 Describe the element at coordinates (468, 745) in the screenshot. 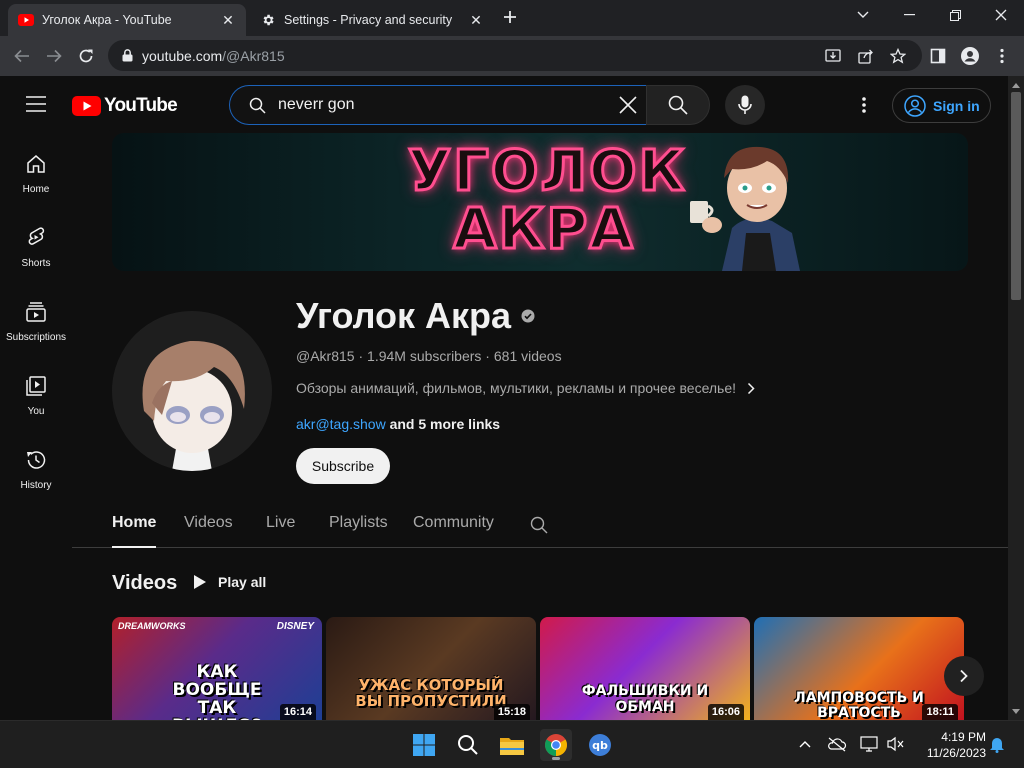

I see `taskbar-search-icon` at that location.